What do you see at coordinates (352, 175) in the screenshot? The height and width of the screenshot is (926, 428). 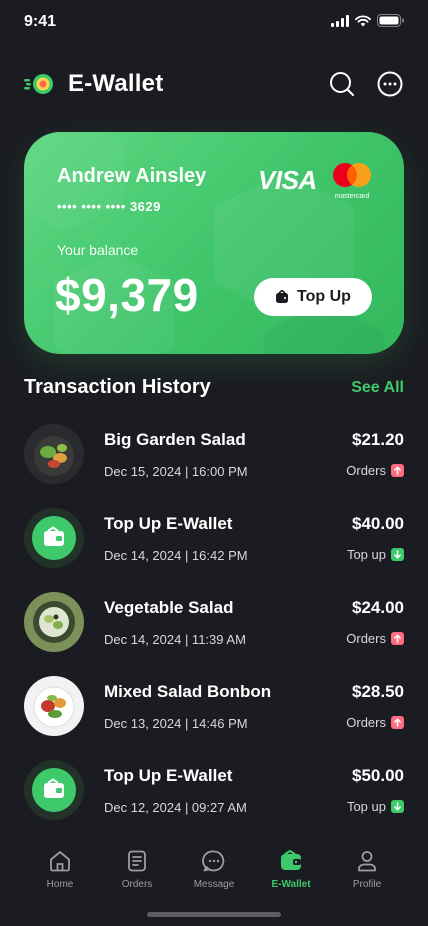 I see `mastercard-icon` at bounding box center [352, 175].